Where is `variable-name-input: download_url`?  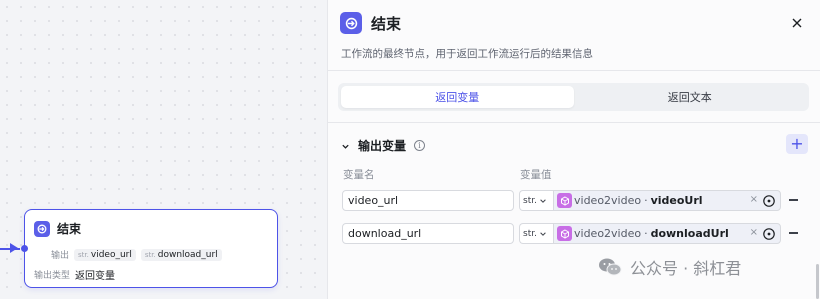 variable-name-input: download_url is located at coordinates (428, 233).